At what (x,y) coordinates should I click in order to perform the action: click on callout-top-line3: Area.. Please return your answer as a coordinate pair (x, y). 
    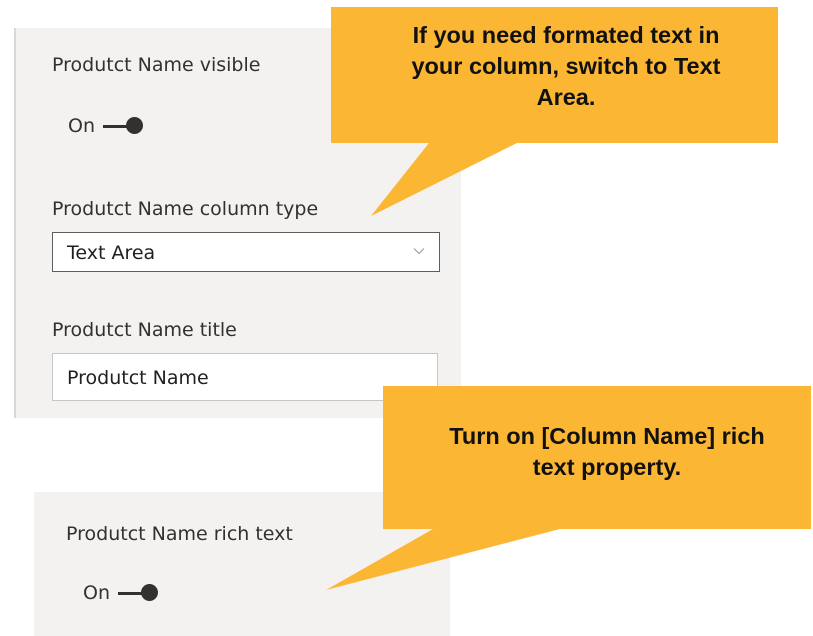
    Looking at the image, I should click on (566, 97).